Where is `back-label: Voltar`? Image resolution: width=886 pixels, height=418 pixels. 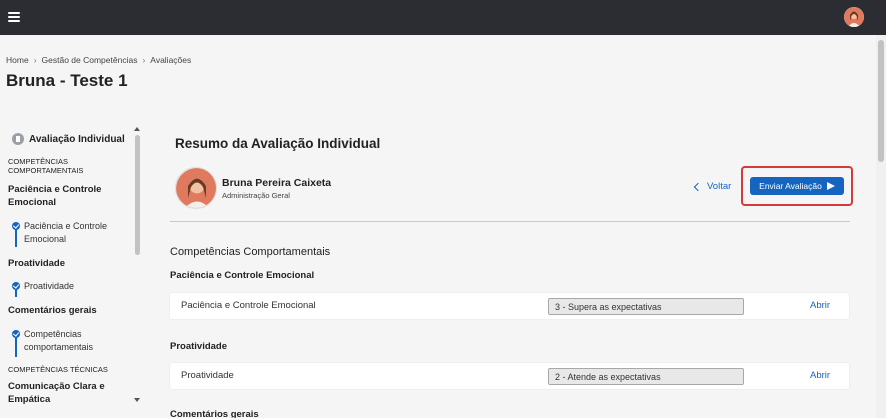 back-label: Voltar is located at coordinates (719, 186).